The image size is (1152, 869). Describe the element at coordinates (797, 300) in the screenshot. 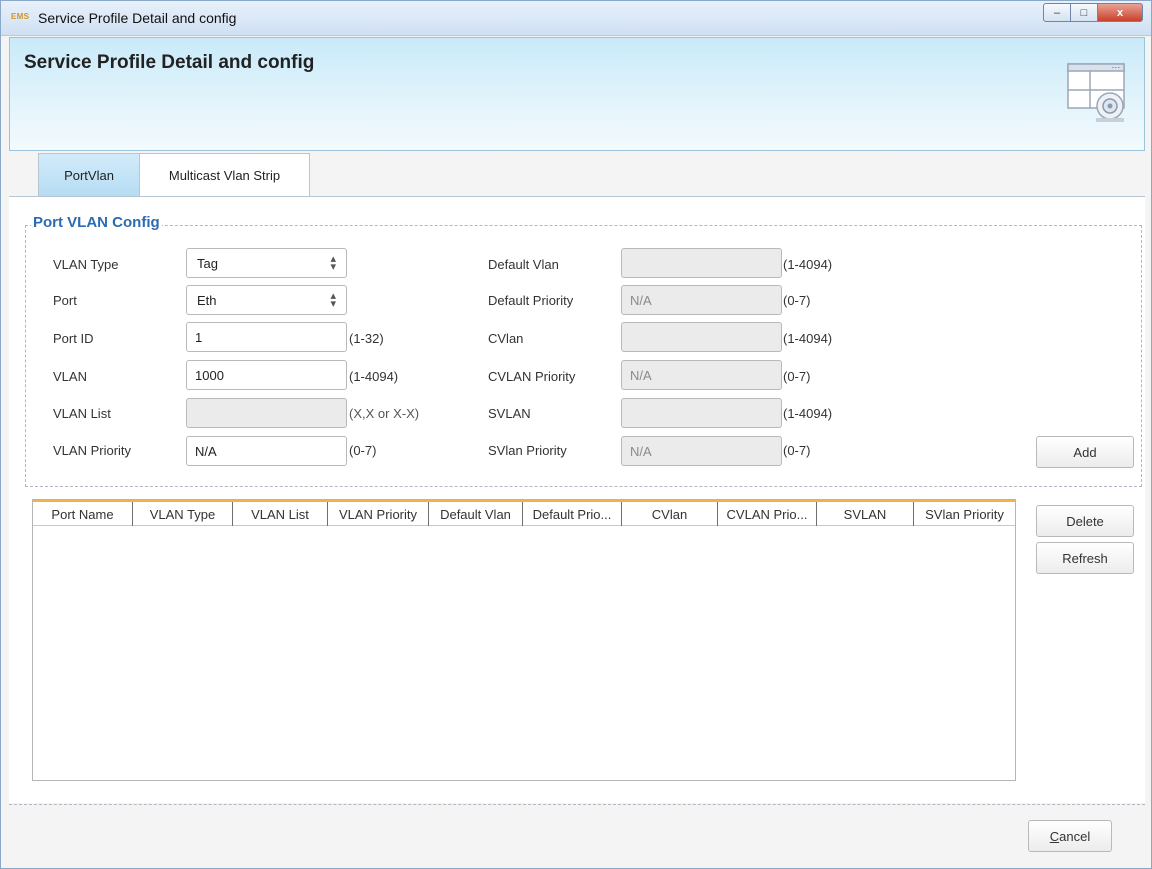

I see `default-priority-range: (0-7)` at that location.